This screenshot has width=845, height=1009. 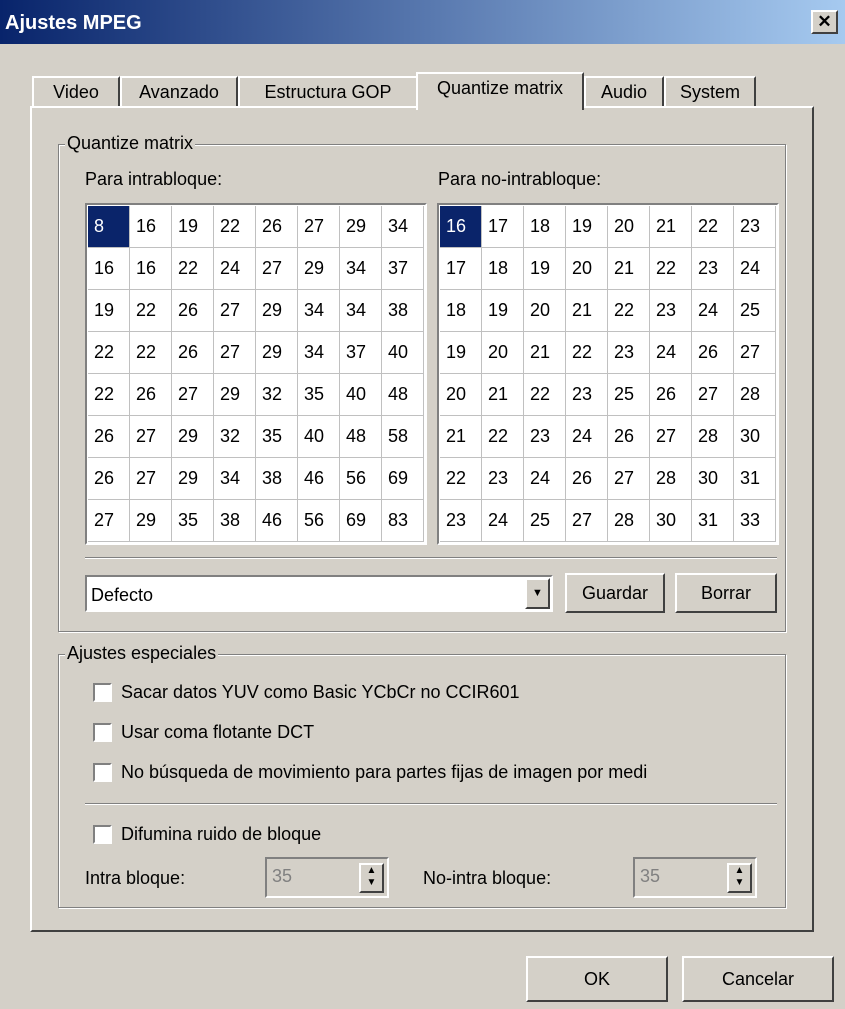 I want to click on tab-estructura-gop: Estructura GOP, so click(x=328, y=92).